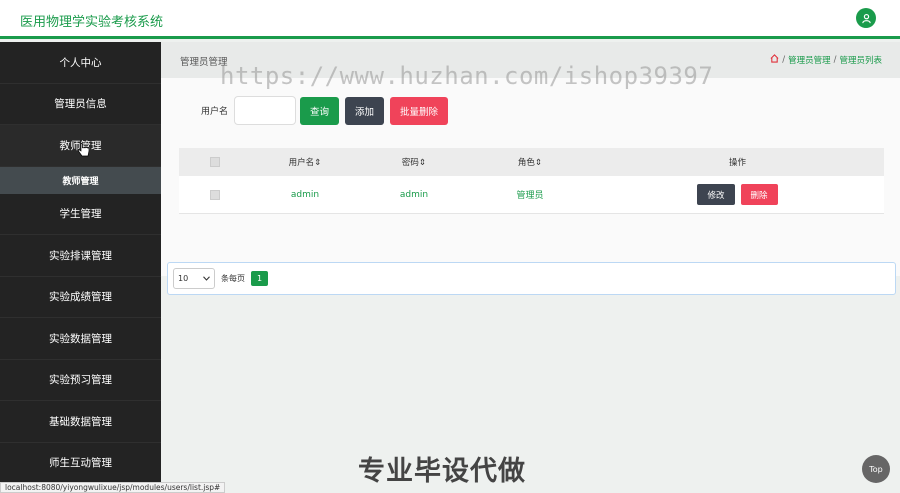  I want to click on delete-button: 删除, so click(759, 194).